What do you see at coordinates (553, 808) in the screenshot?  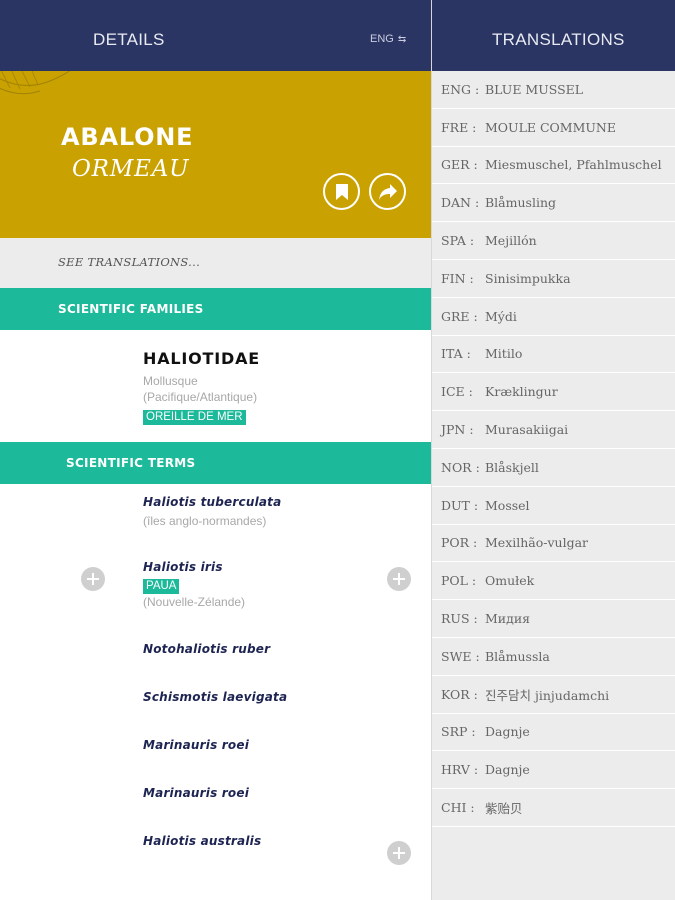 I see `translation-row: CHI : 紫贻贝` at bounding box center [553, 808].